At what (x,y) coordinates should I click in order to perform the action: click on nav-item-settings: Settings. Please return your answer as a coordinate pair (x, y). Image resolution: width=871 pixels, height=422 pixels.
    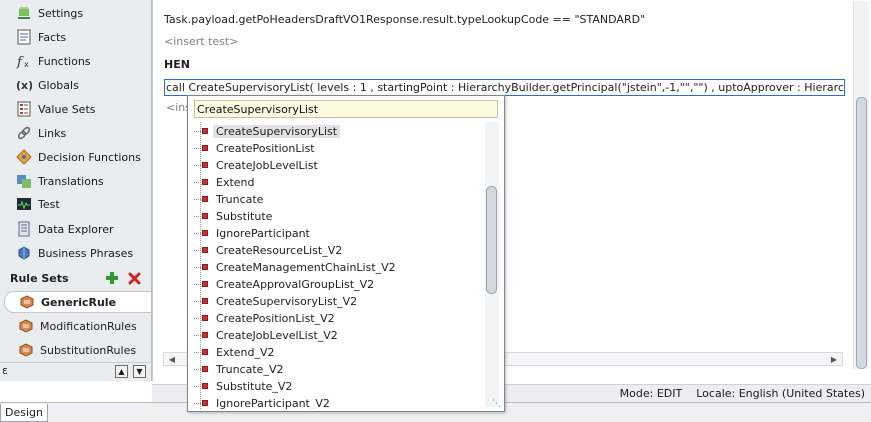
    Looking at the image, I should click on (49, 13).